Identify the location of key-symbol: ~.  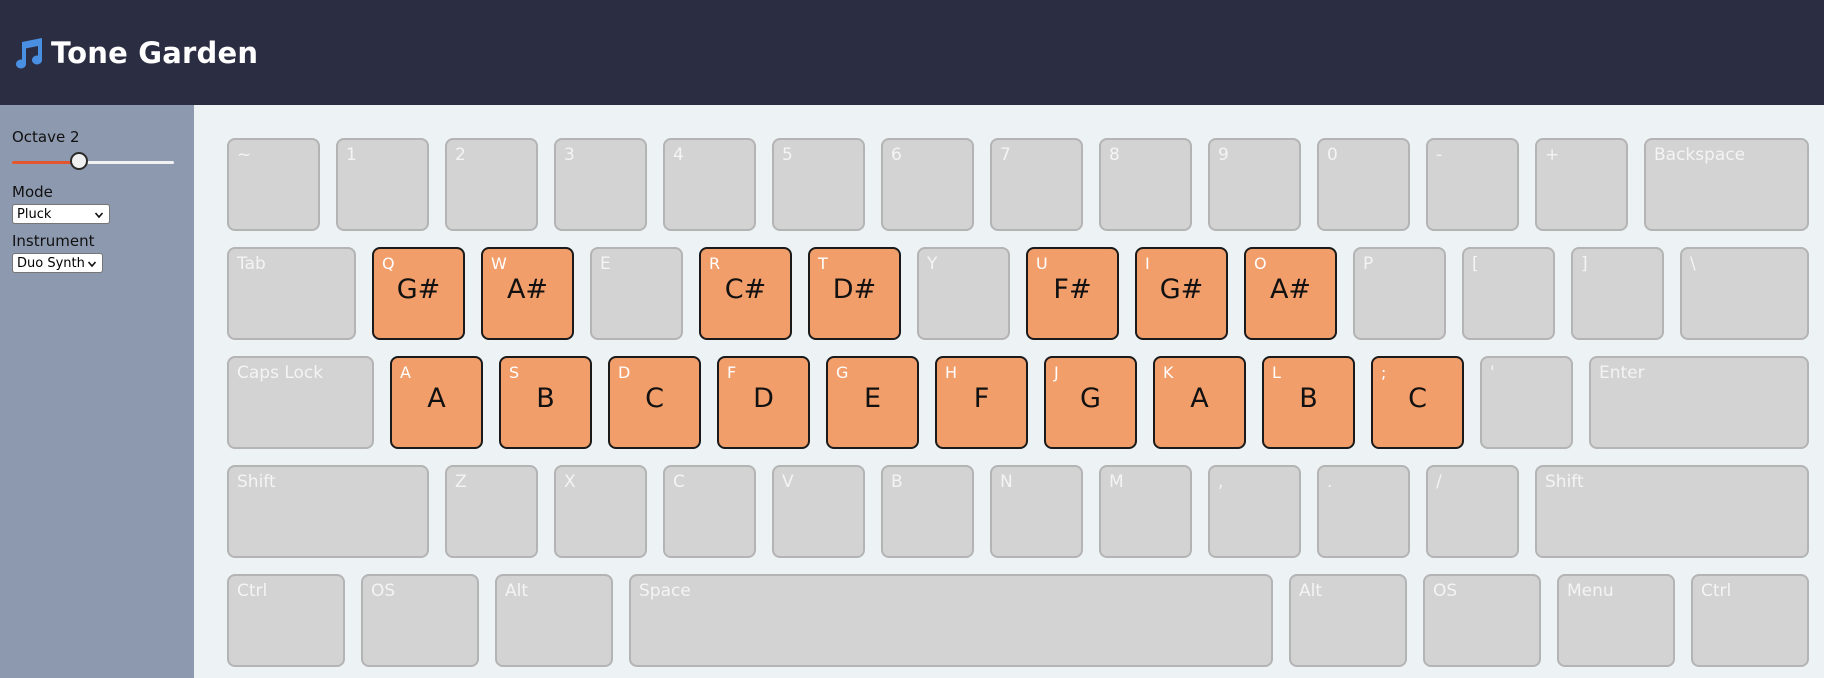
(273, 184).